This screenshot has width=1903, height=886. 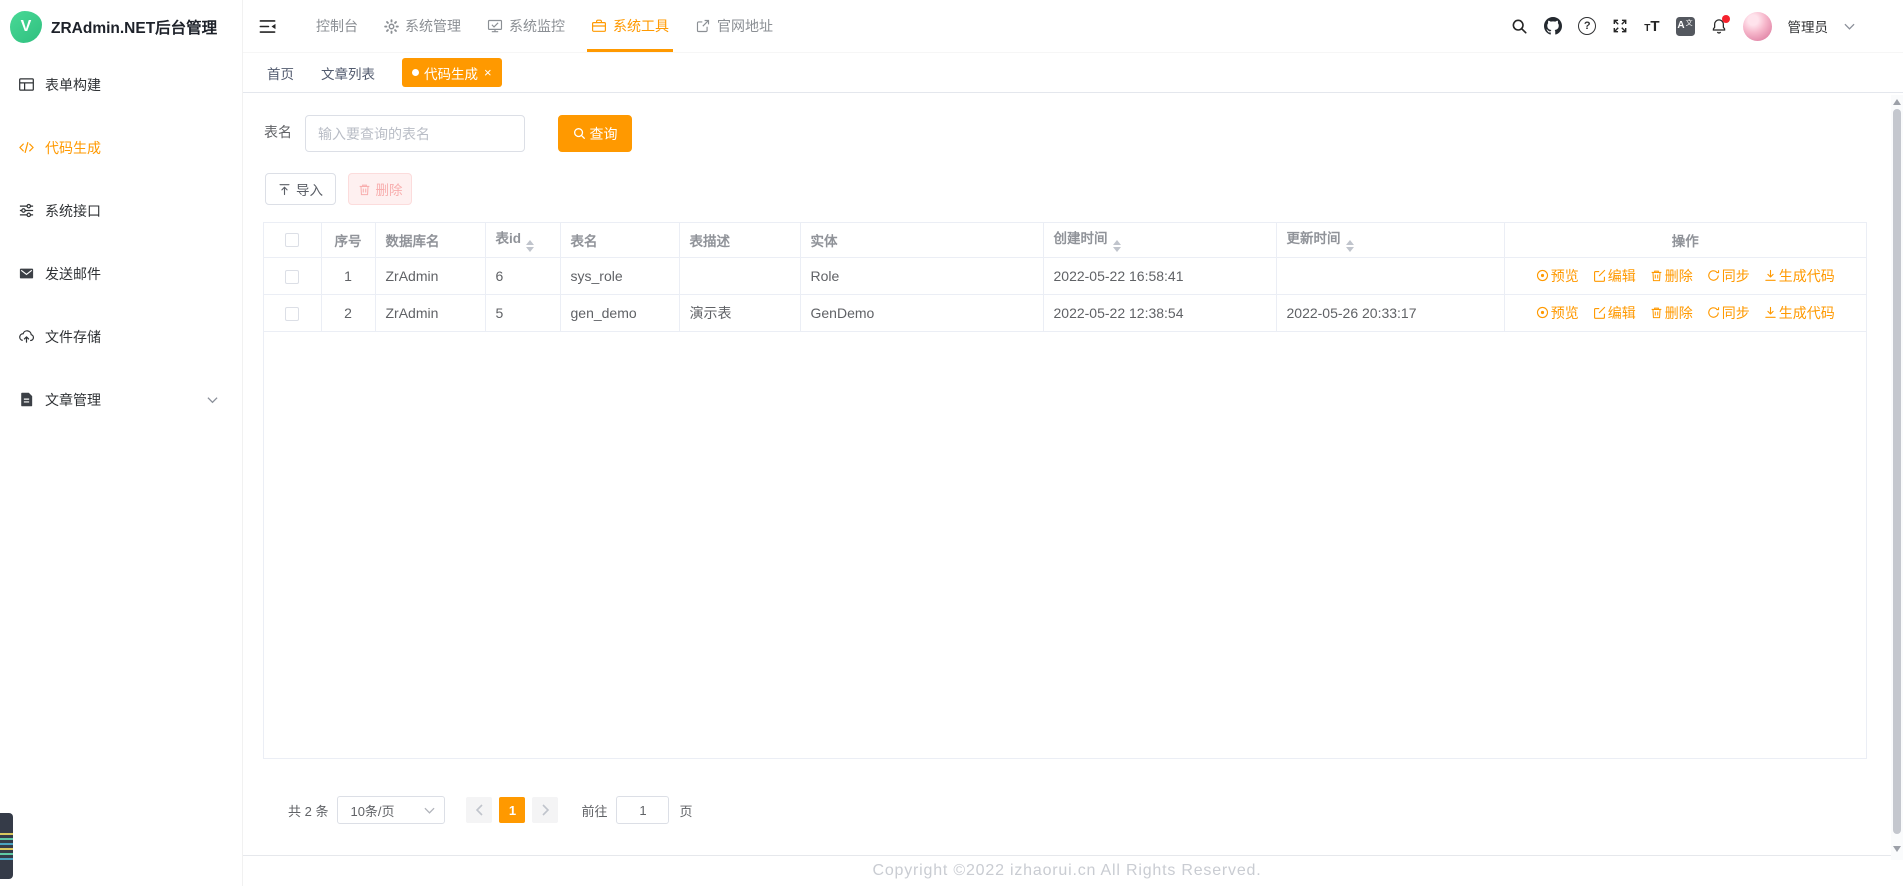 What do you see at coordinates (1685, 240) in the screenshot?
I see `col-actions: 操作` at bounding box center [1685, 240].